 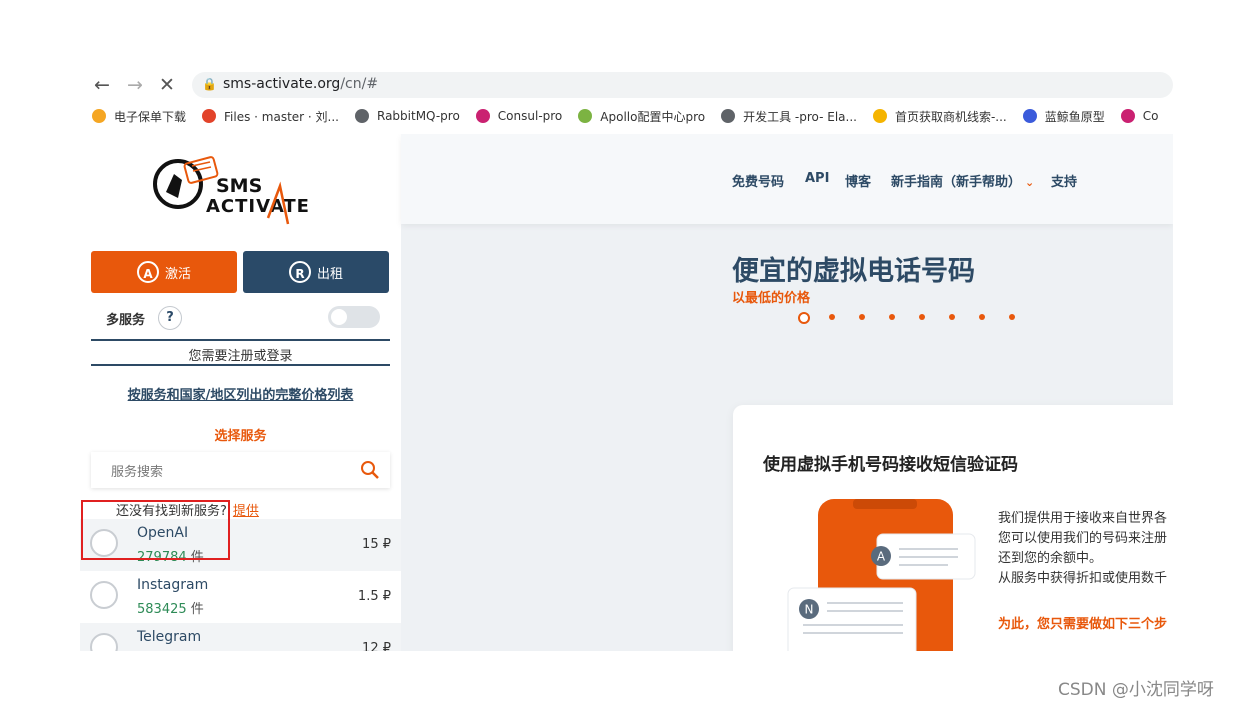 What do you see at coordinates (1083, 624) in the screenshot?
I see `card-cta-text: 为此，您只需要做如下三个步` at bounding box center [1083, 624].